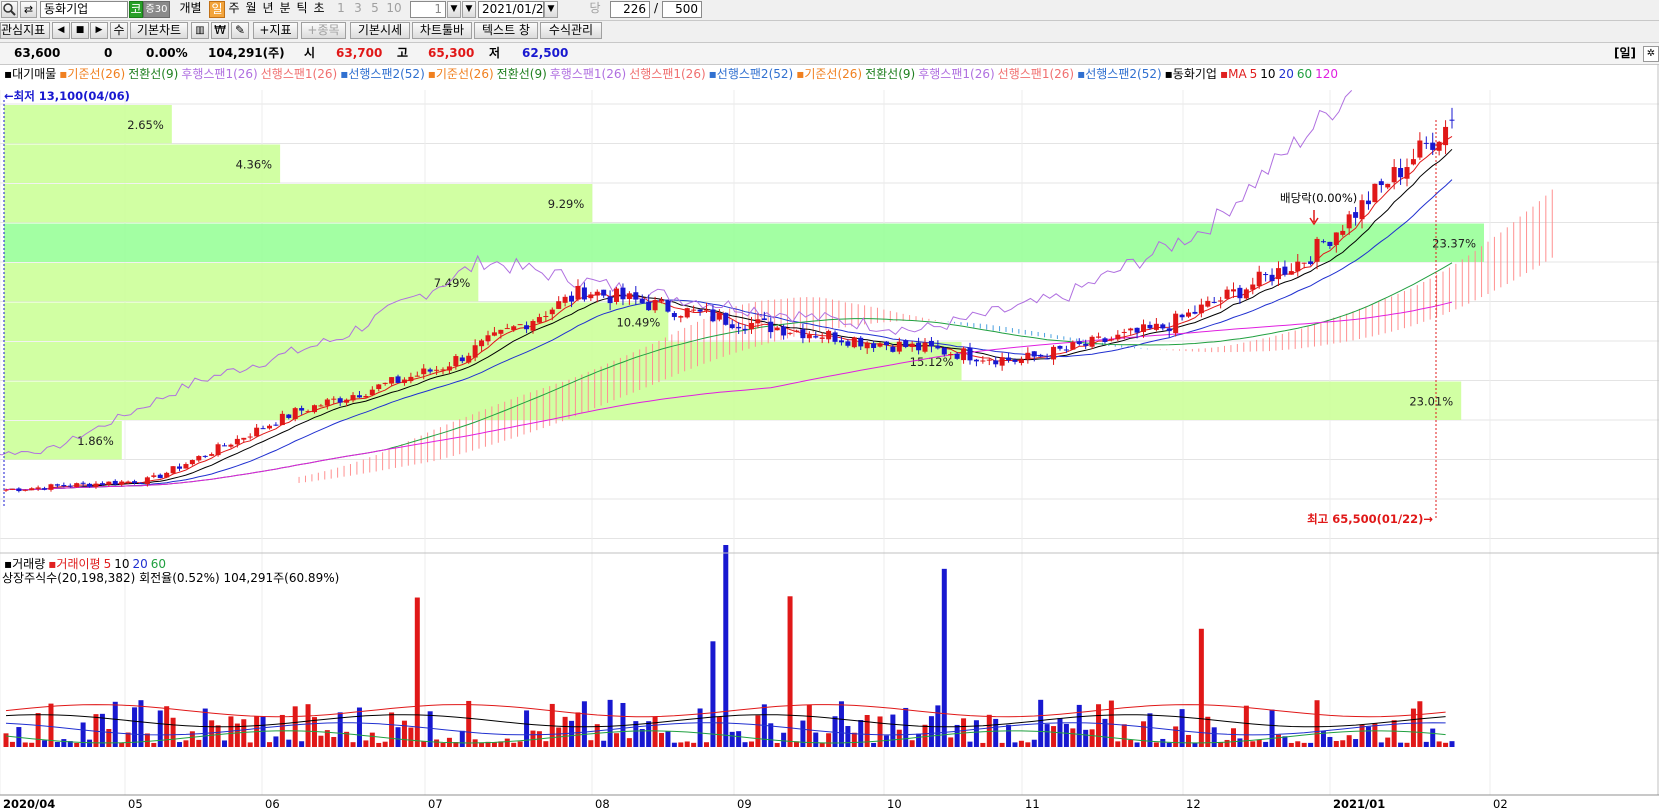 This screenshot has width=1659, height=812. What do you see at coordinates (1500, 804) in the screenshot?
I see `x-axis-label: 02` at bounding box center [1500, 804].